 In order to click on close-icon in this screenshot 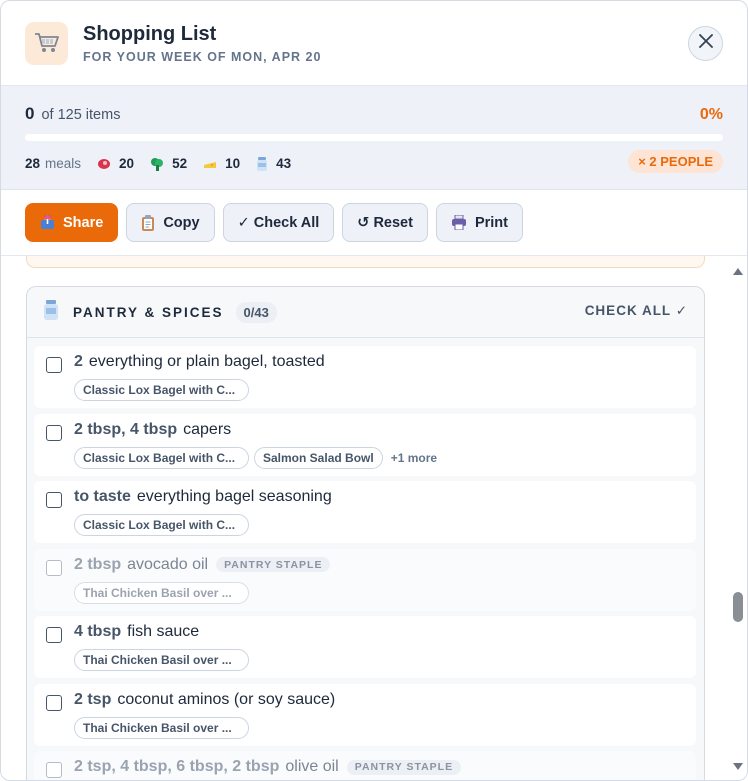, I will do `click(705, 43)`.